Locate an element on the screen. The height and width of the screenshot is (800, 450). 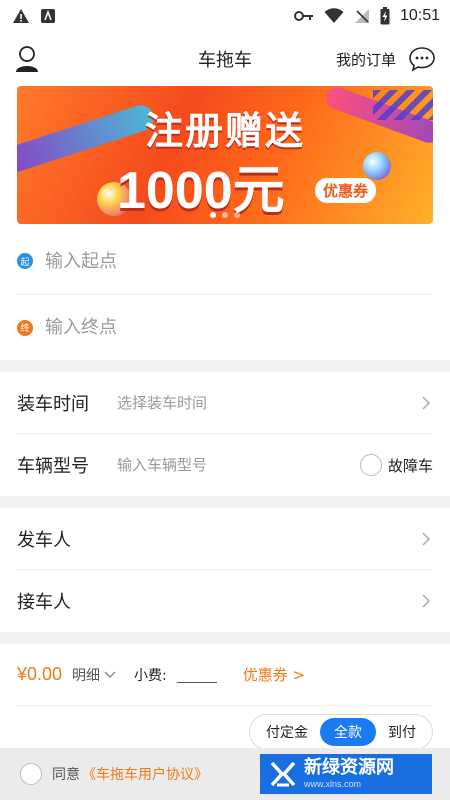
vehicle-model-row: 车辆型号 故障车 is located at coordinates (225, 465).